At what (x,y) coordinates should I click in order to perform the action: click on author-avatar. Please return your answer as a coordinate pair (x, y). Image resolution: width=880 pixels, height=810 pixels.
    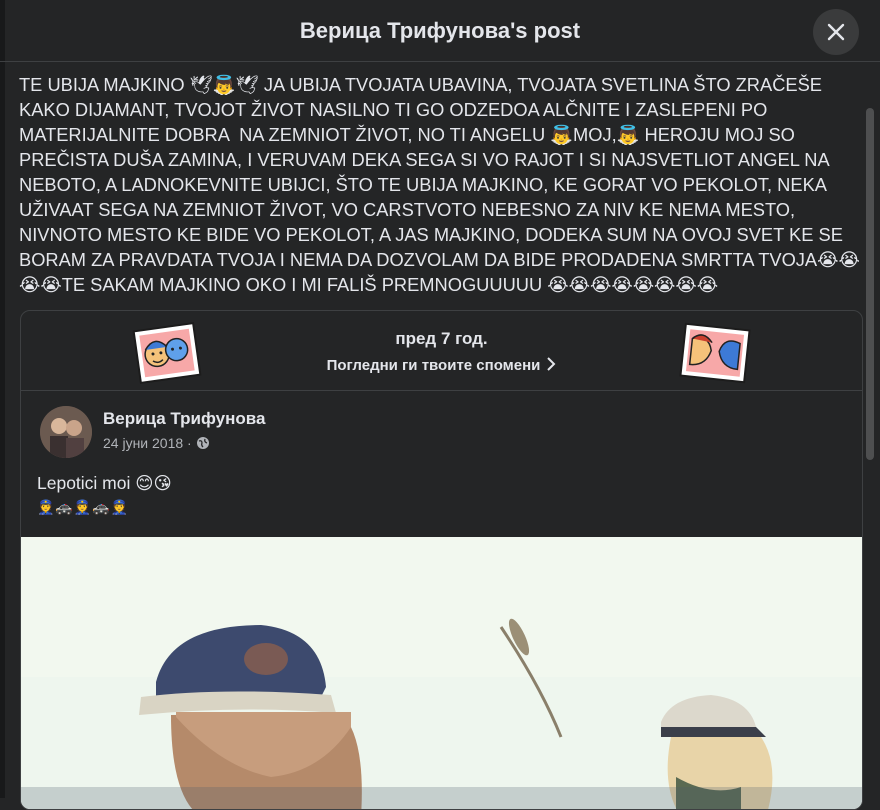
    Looking at the image, I should click on (66, 432).